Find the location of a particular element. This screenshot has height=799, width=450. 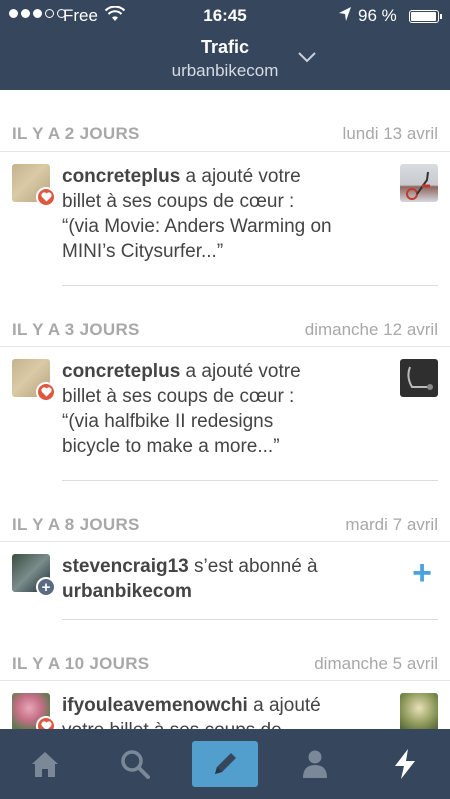

date-label: lundi 13 avril is located at coordinates (390, 133).